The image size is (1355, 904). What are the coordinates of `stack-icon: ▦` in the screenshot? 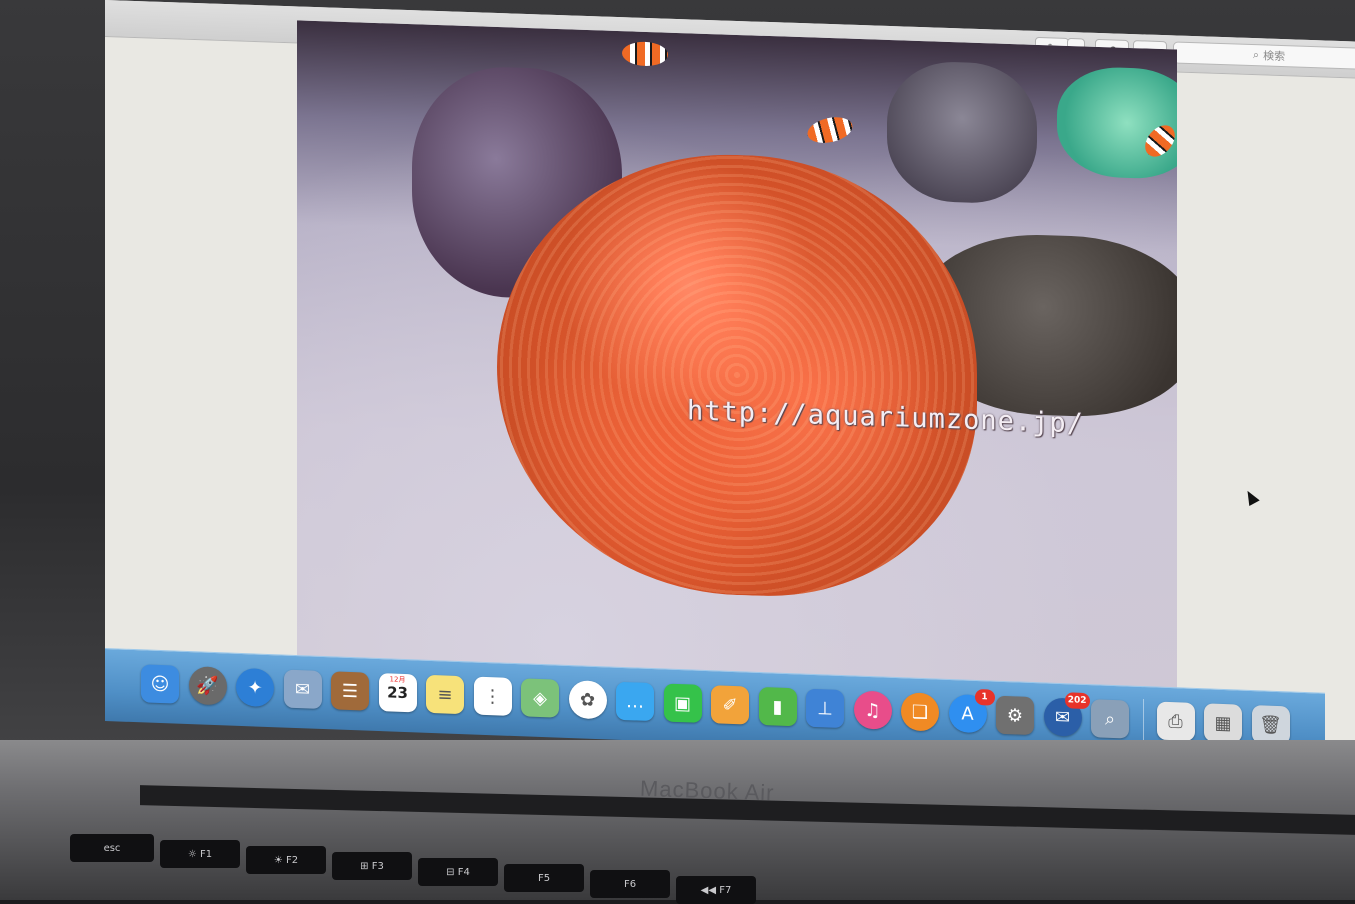 It's located at (1223, 723).